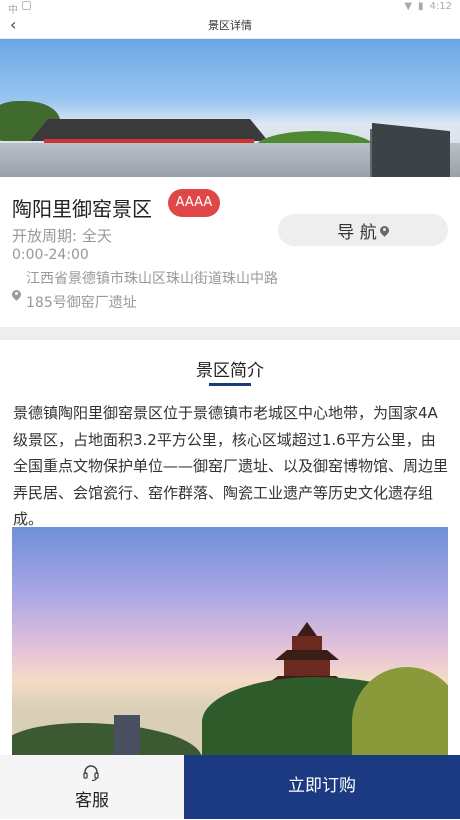 The width and height of the screenshot is (460, 820). I want to click on bottom-action-bar: 客服 立即订购, so click(230, 787).